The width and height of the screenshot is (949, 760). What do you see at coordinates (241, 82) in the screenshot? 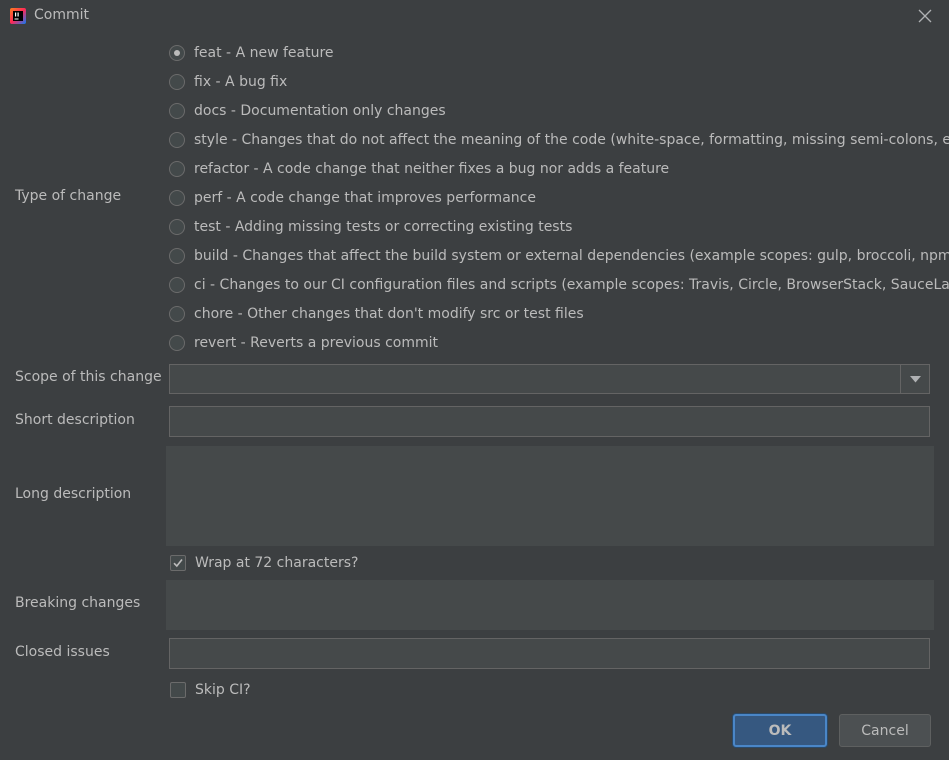
I see `radio-label: fix - A bug fix` at bounding box center [241, 82].